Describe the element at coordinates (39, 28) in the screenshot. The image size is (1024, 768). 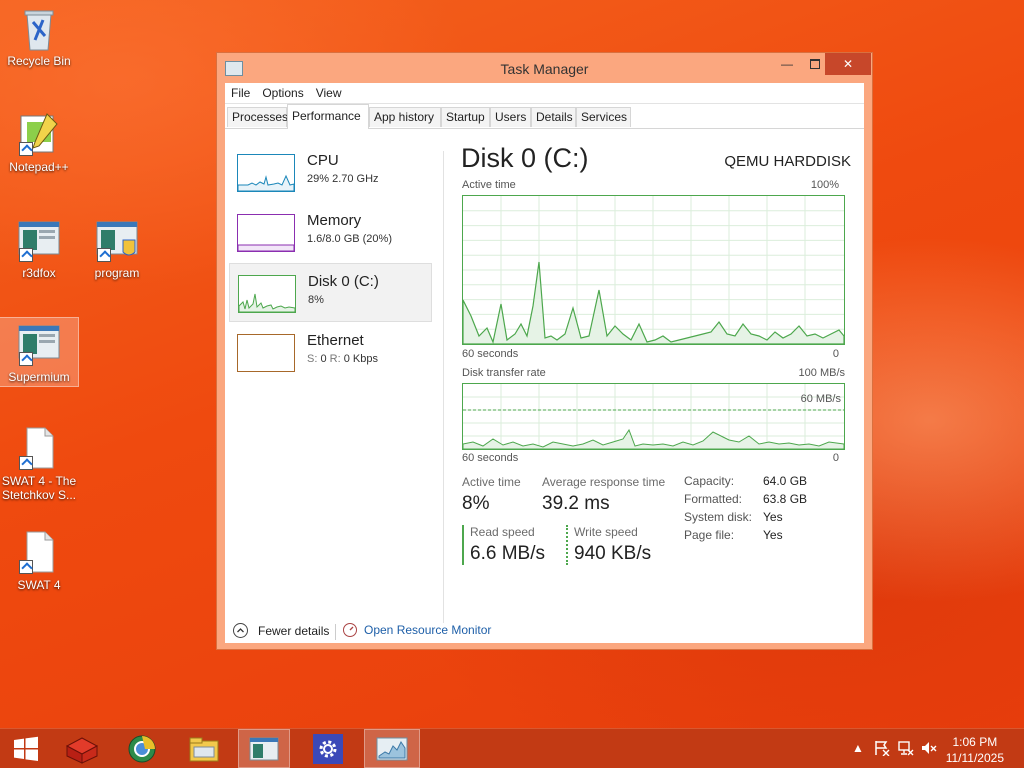
I see `recycle-bin-icon` at that location.